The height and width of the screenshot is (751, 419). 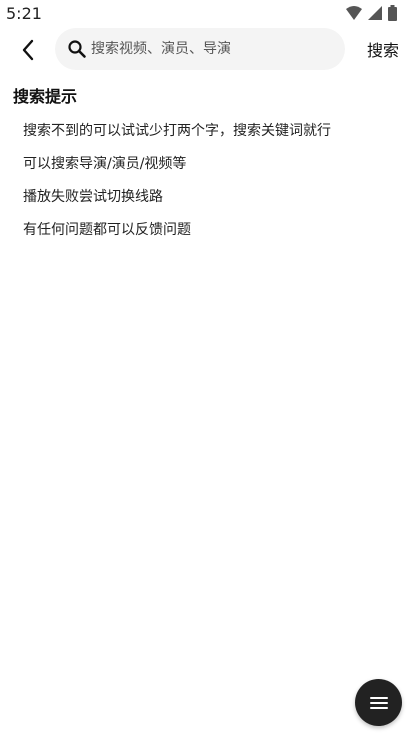 I want to click on back-button, so click(x=28, y=50).